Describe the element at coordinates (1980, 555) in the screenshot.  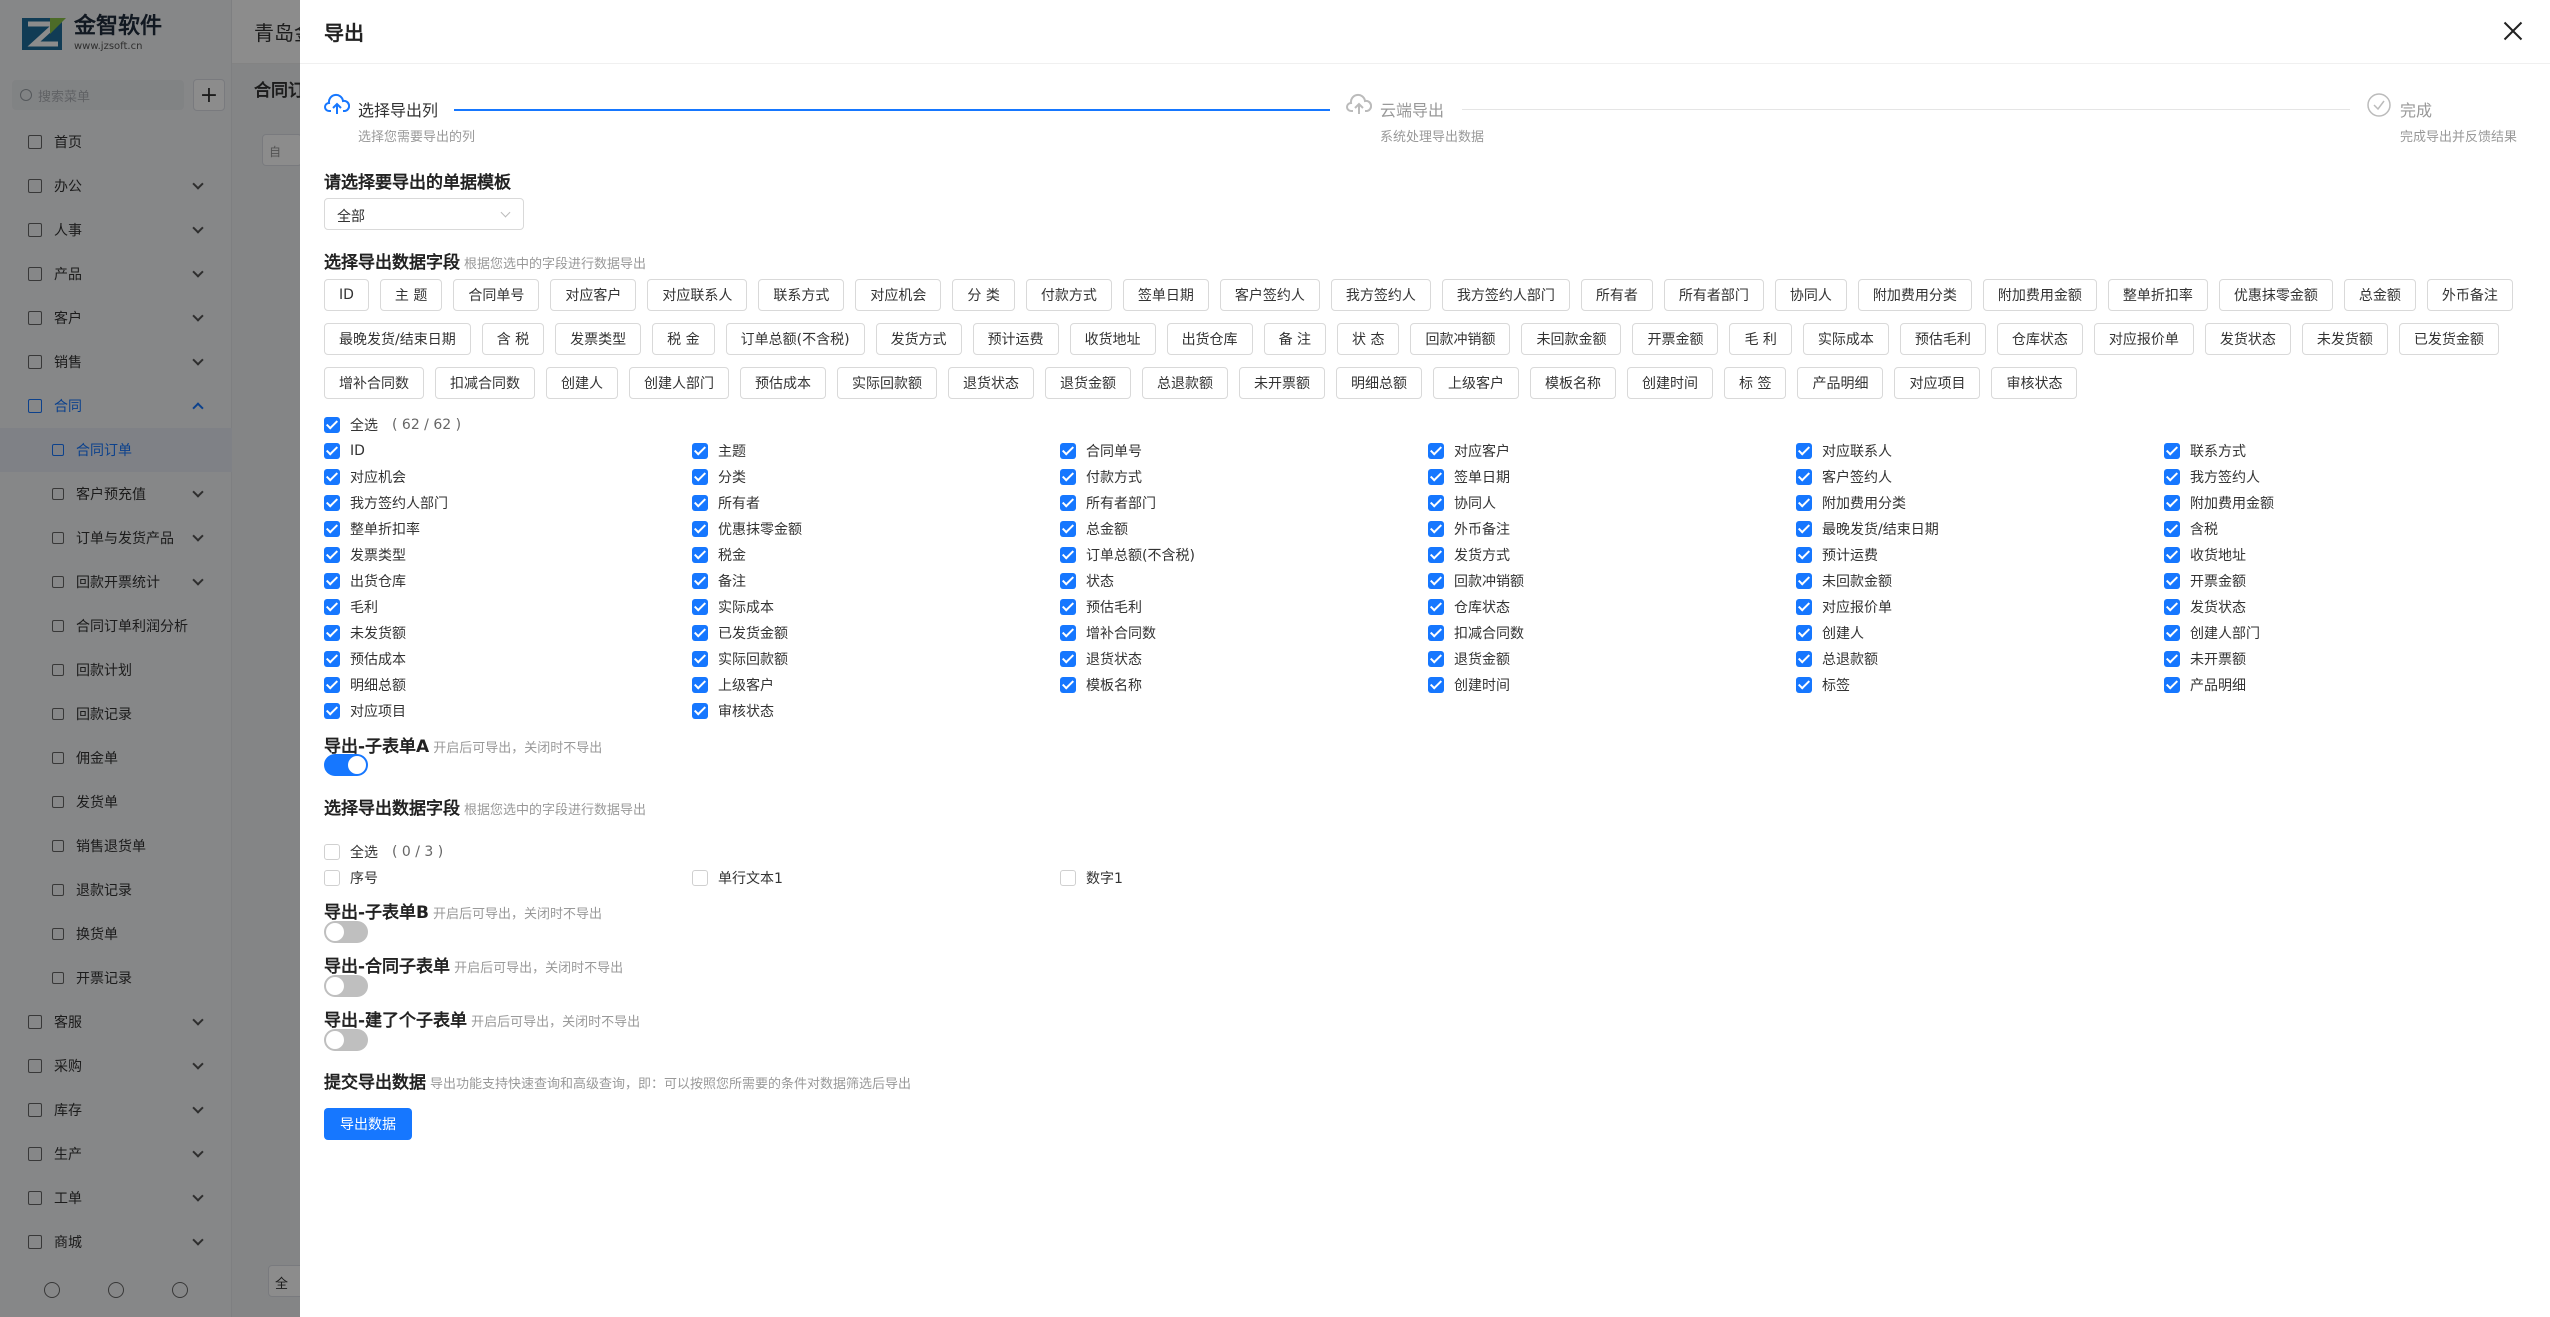
I see `field-checkbox: 预计运费` at that location.